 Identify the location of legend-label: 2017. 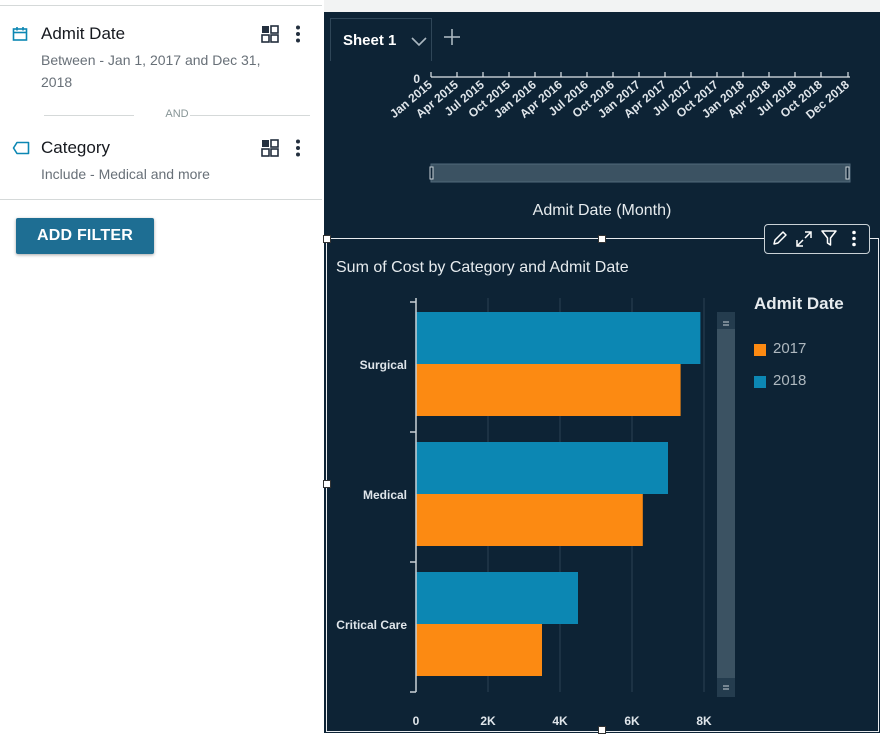
(790, 348).